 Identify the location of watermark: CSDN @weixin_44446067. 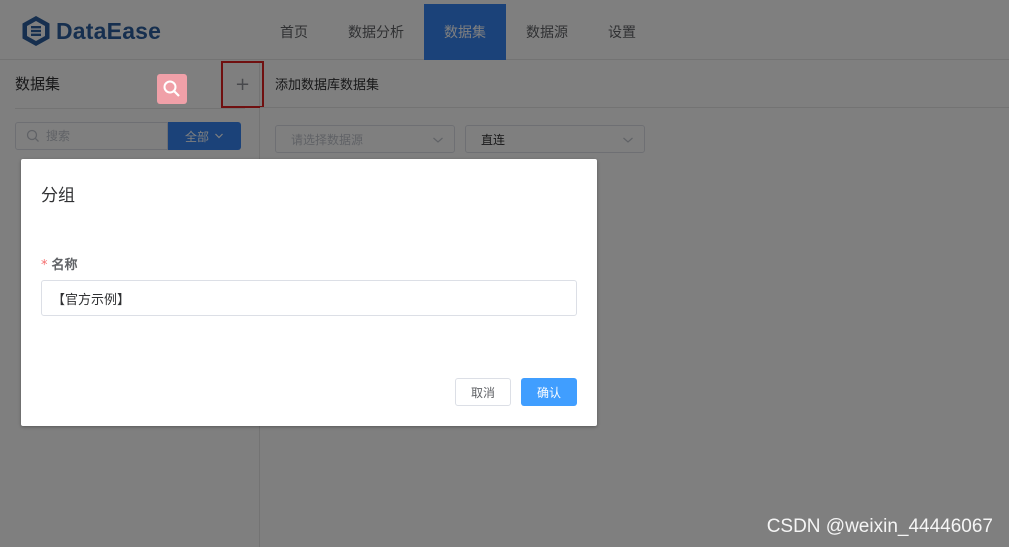
(879, 526).